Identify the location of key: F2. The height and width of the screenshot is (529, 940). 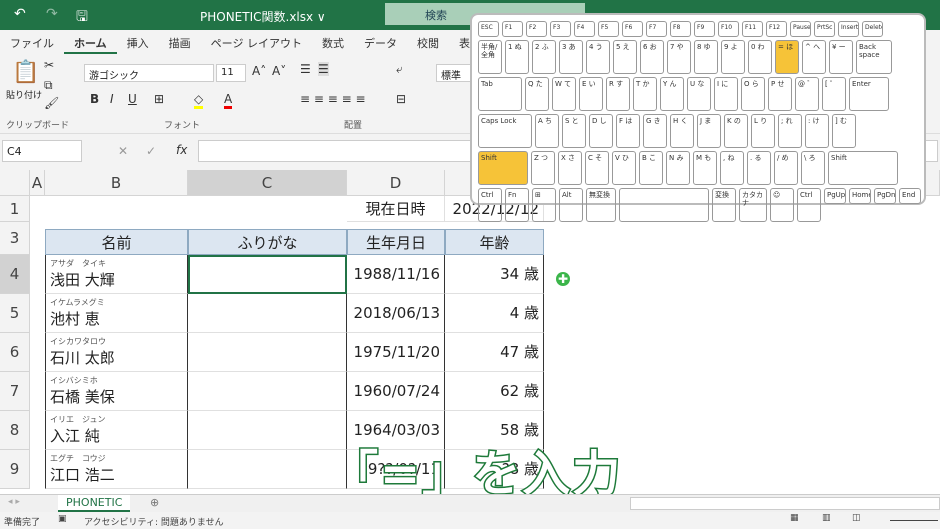
(536, 29).